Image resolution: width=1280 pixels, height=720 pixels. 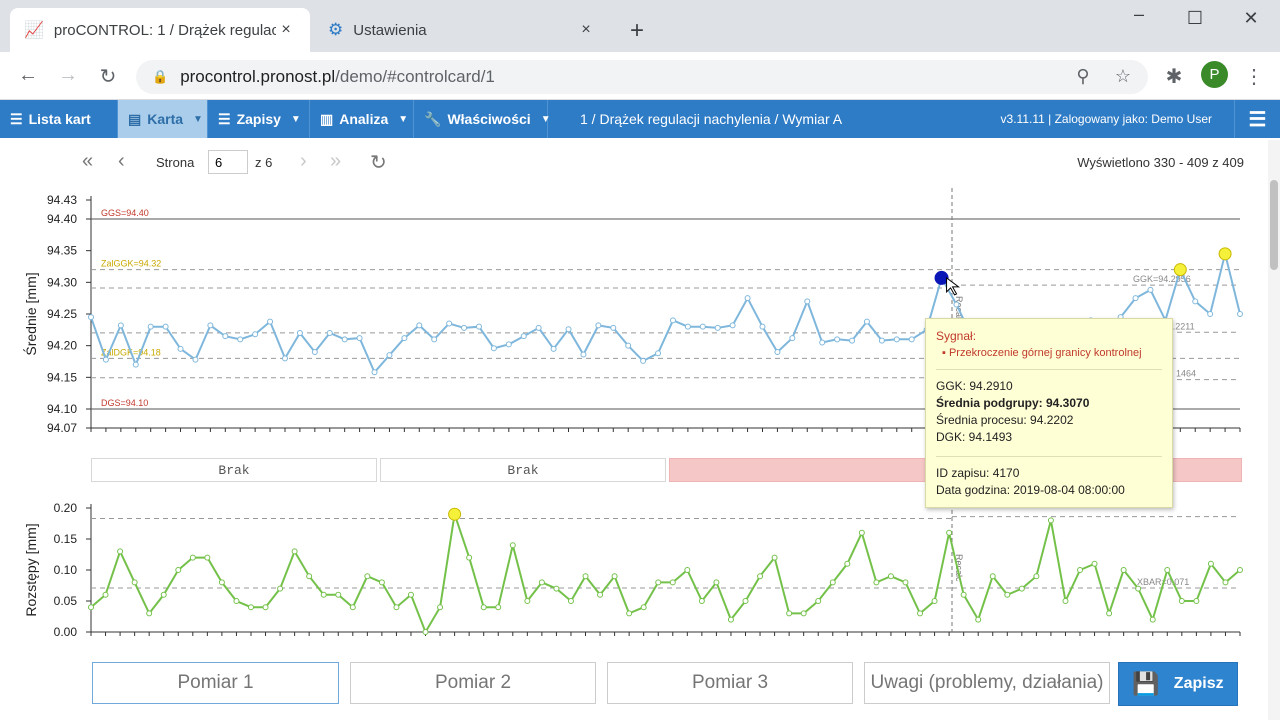 I want to click on new-tab-button: +, so click(x=637, y=31).